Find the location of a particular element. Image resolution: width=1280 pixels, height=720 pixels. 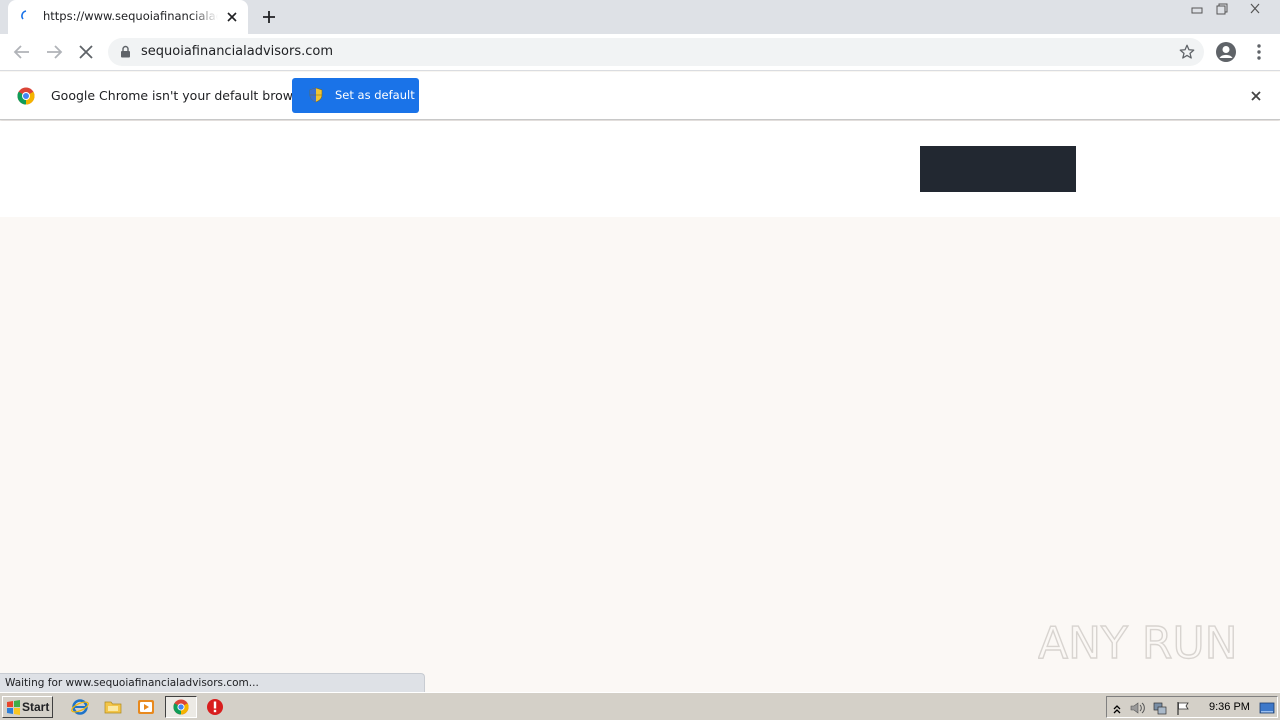

chrome-taskbar-icon is located at coordinates (181, 707).